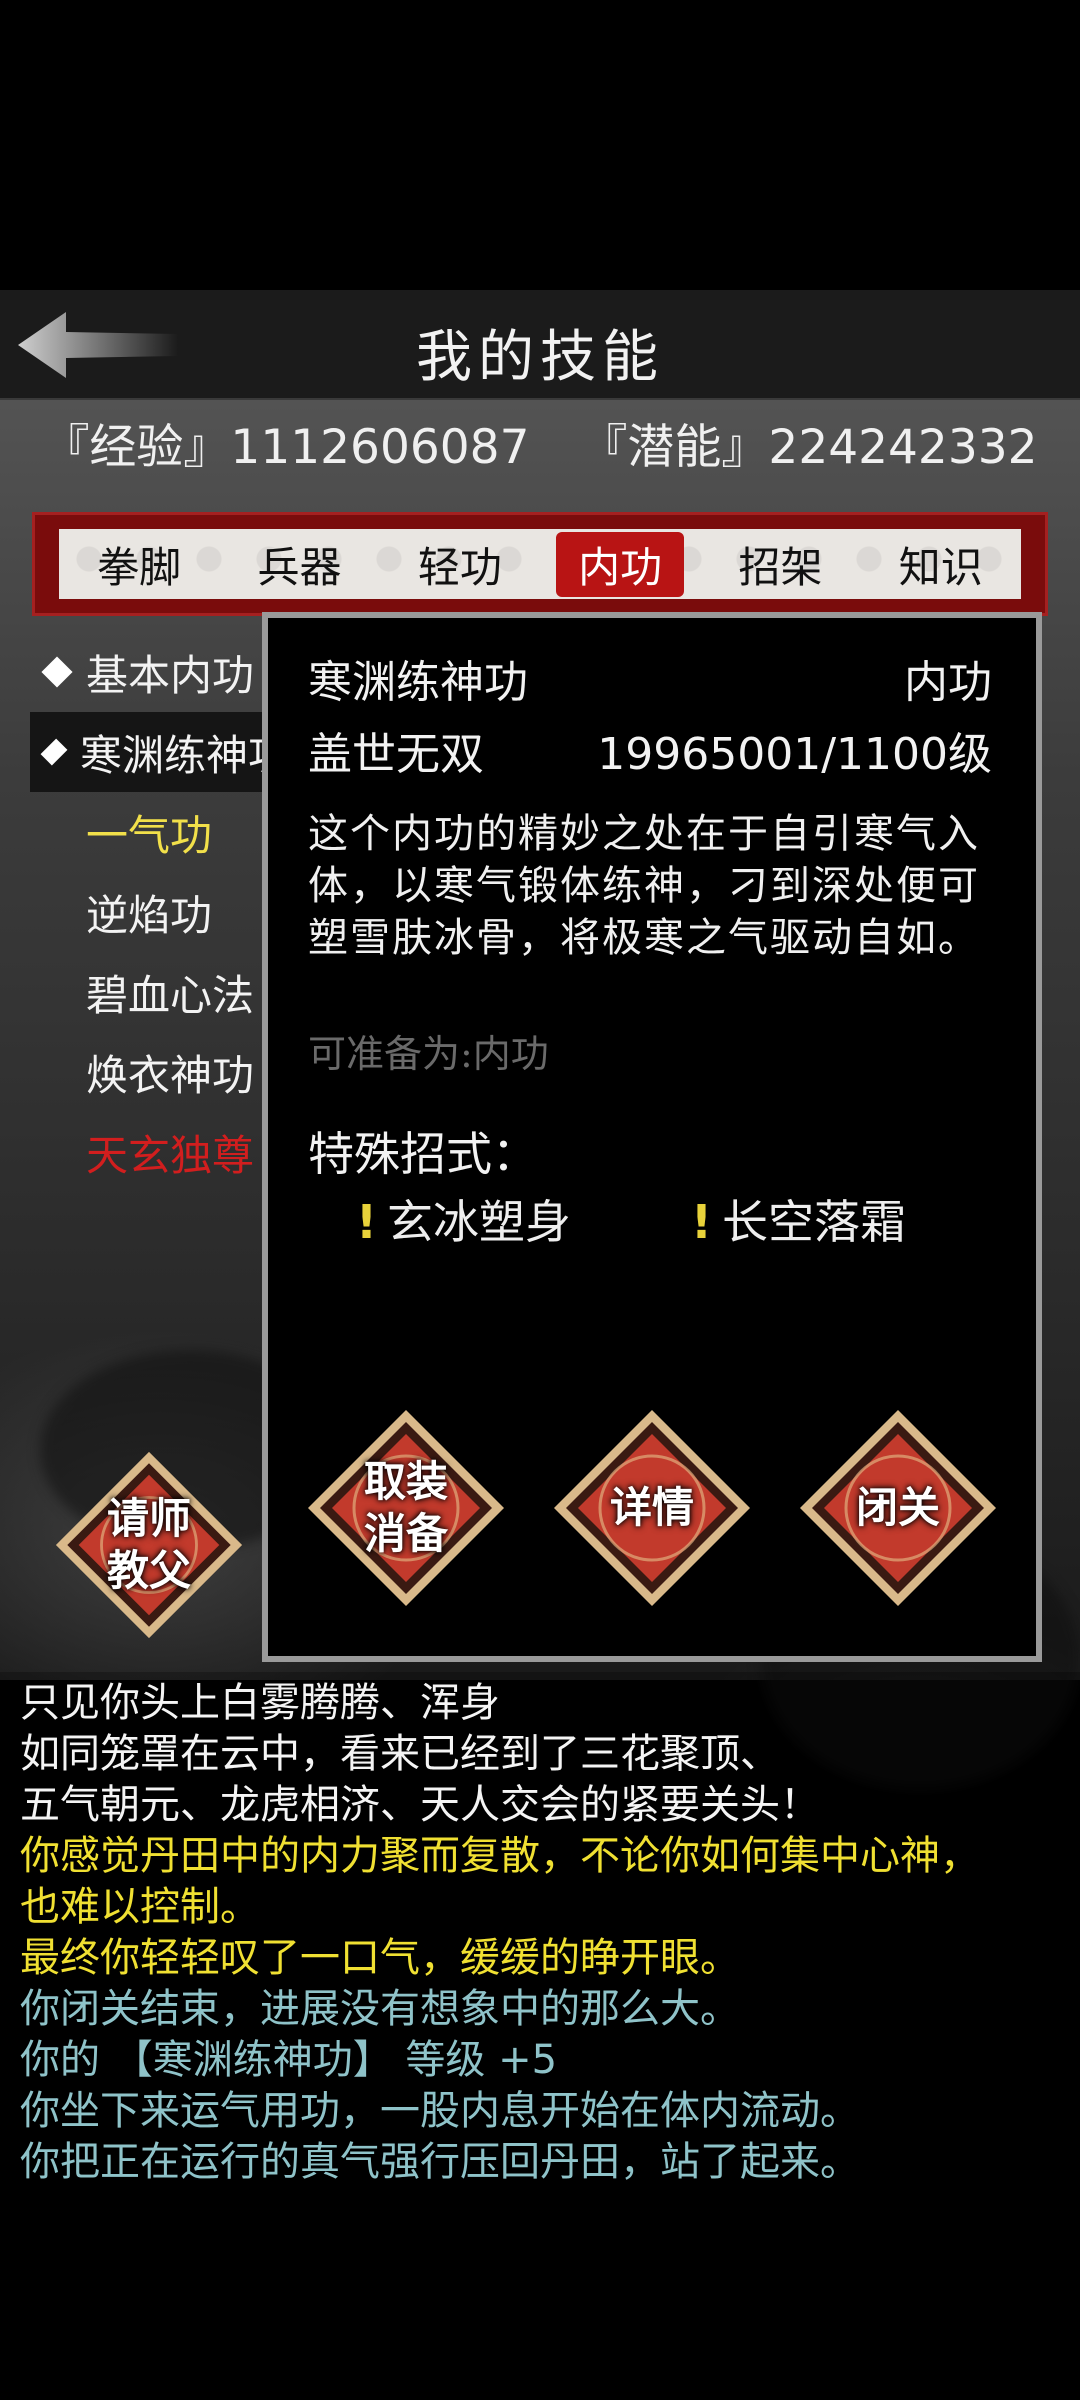 This screenshot has width=1080, height=2400. Describe the element at coordinates (440, 2111) in the screenshot. I see `log-line: 你坐下来运气用功，一股内息开始在体内流动。` at that location.